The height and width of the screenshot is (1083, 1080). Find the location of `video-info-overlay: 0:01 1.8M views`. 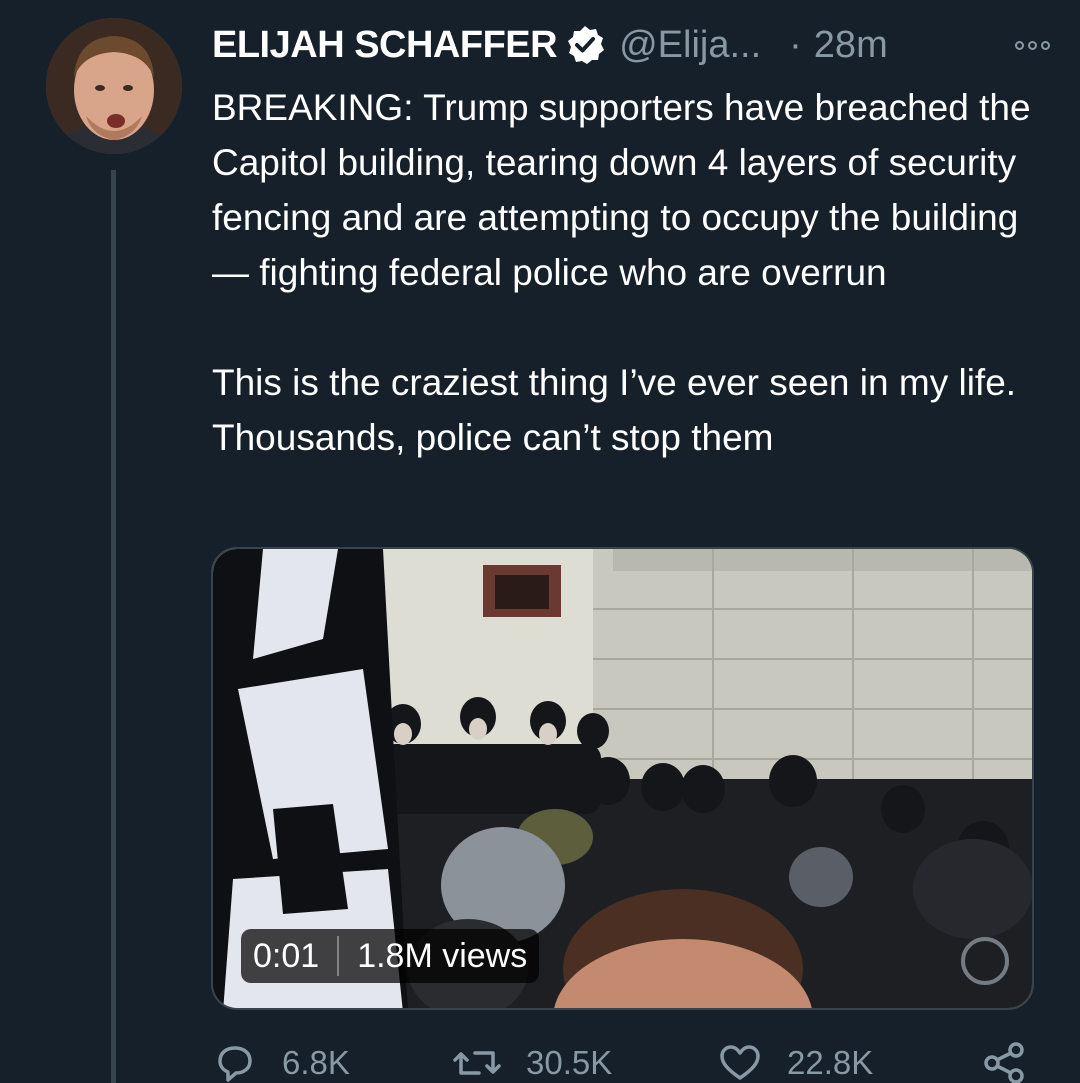

video-info-overlay: 0:01 1.8M views is located at coordinates (390, 956).